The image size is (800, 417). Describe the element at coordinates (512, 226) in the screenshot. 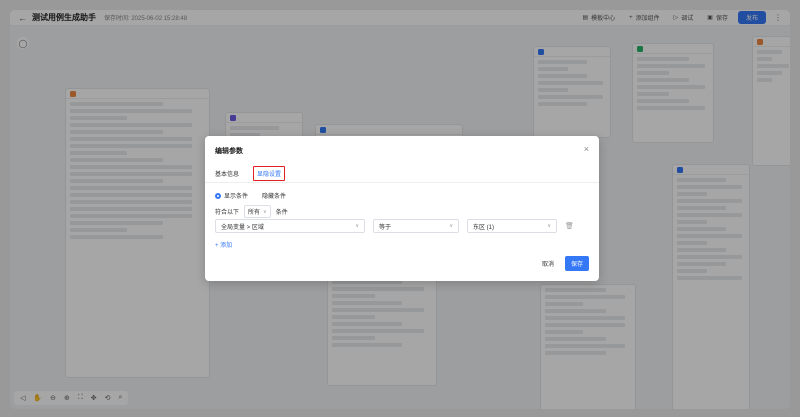

I see `condition-value-select: 东区 (1) ∨` at that location.